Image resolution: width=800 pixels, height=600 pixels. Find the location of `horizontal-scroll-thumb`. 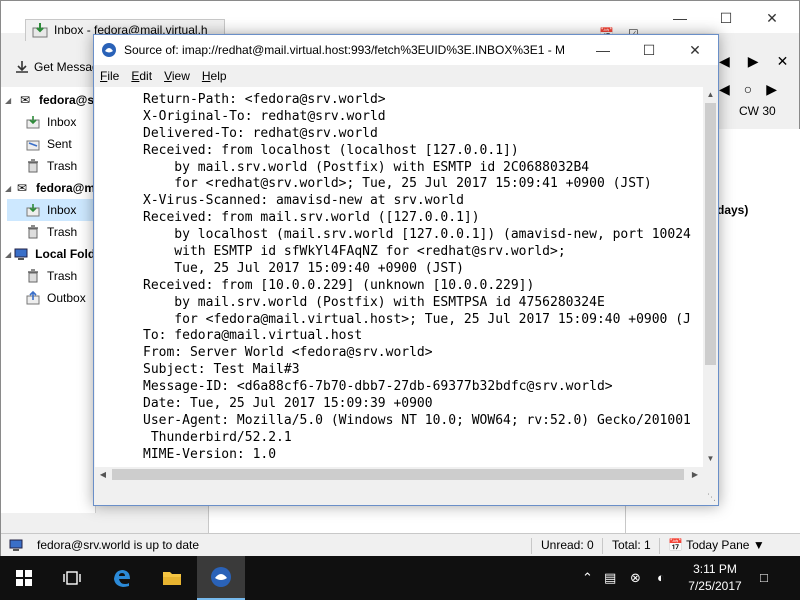

horizontal-scroll-thumb is located at coordinates (398, 474).